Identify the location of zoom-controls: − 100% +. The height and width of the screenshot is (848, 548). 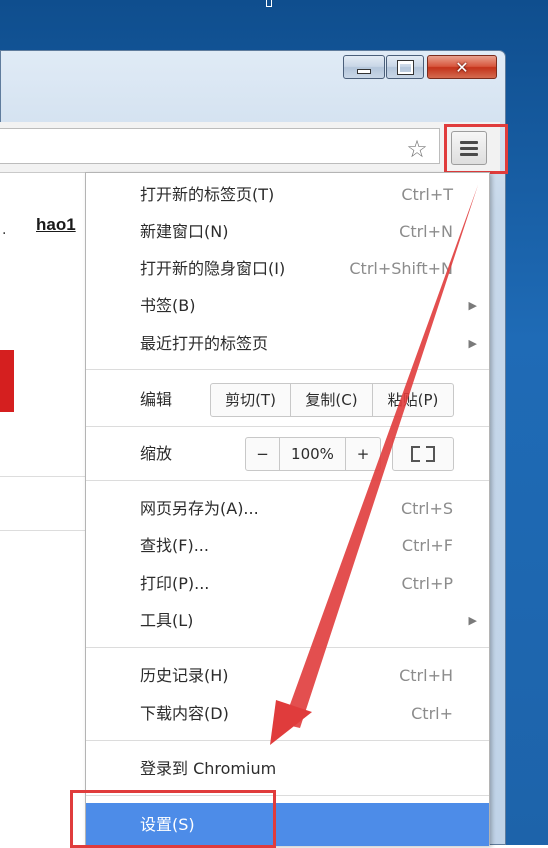
(313, 454).